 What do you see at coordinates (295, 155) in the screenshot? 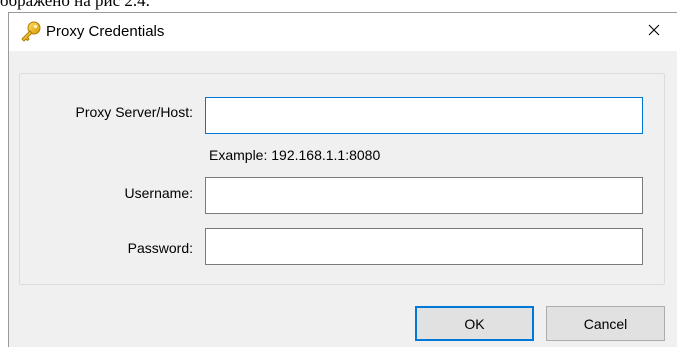
I see `host-hint: Example: 192.168.1.1:8080` at bounding box center [295, 155].